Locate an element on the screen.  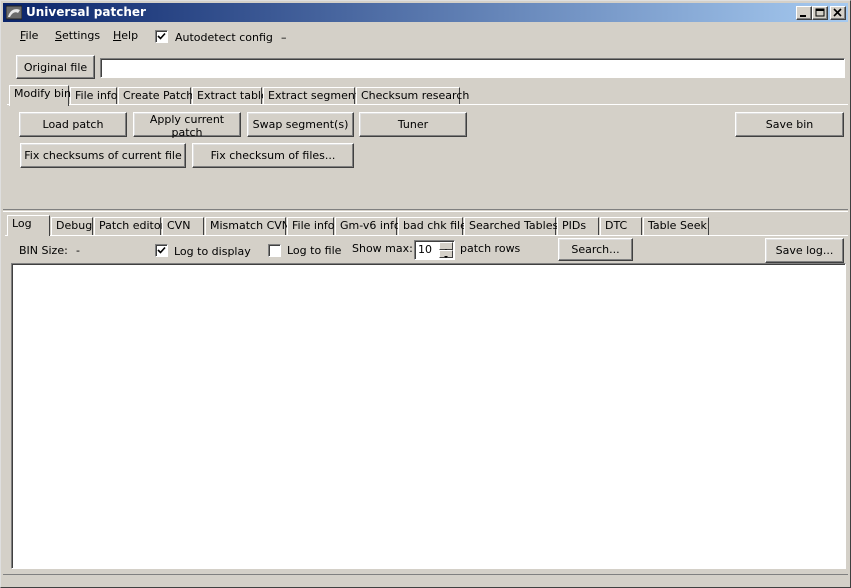
tab-extract-table: Extract table is located at coordinates (230, 96).